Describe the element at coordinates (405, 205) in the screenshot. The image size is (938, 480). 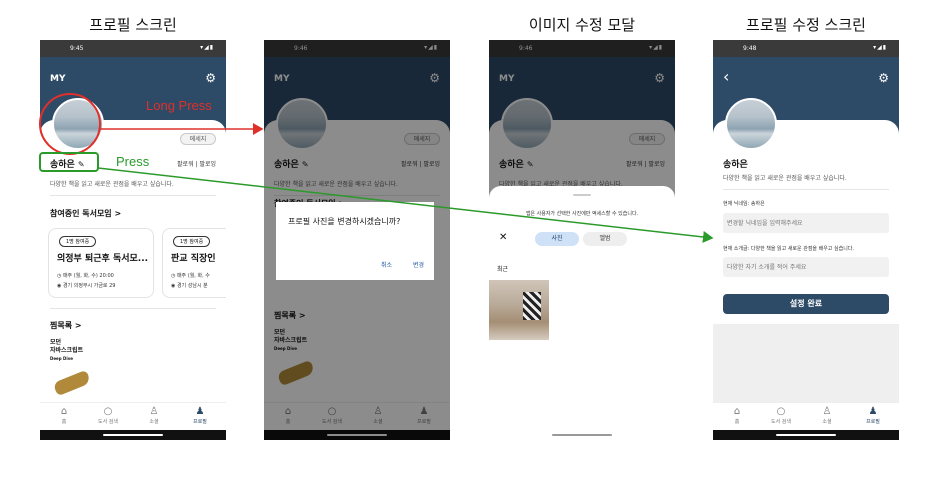
I see `press-arrow` at that location.